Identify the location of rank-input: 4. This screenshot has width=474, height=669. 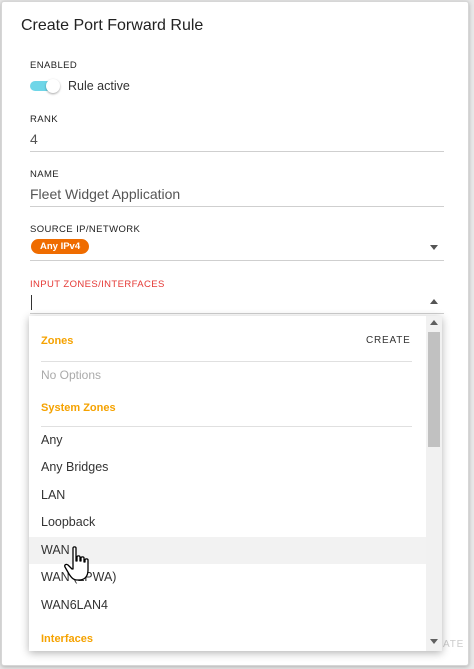
(34, 139).